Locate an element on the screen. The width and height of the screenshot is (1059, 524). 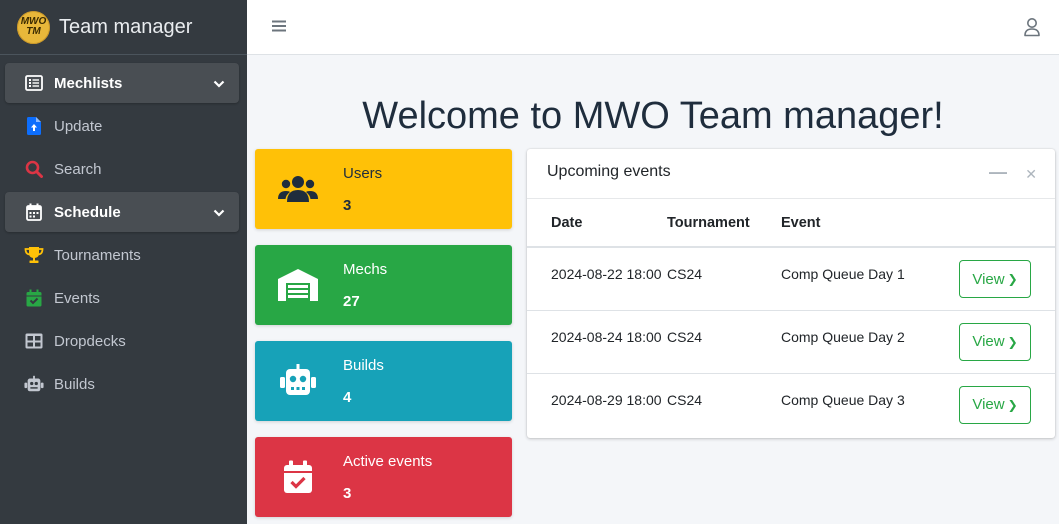
sidebar-item-update: Update is located at coordinates (122, 126).